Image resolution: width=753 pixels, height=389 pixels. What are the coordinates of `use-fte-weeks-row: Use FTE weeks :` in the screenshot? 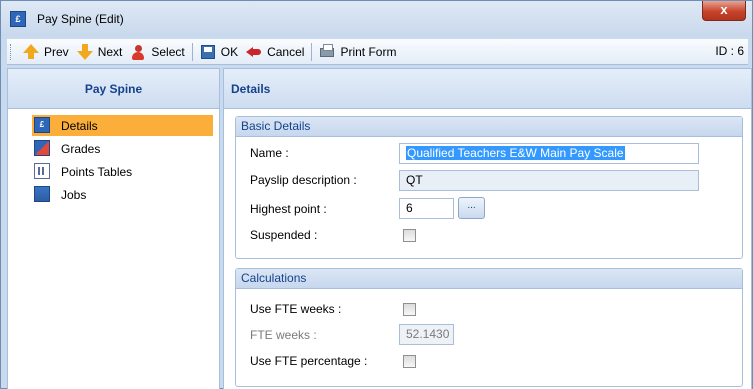 It's located at (326, 309).